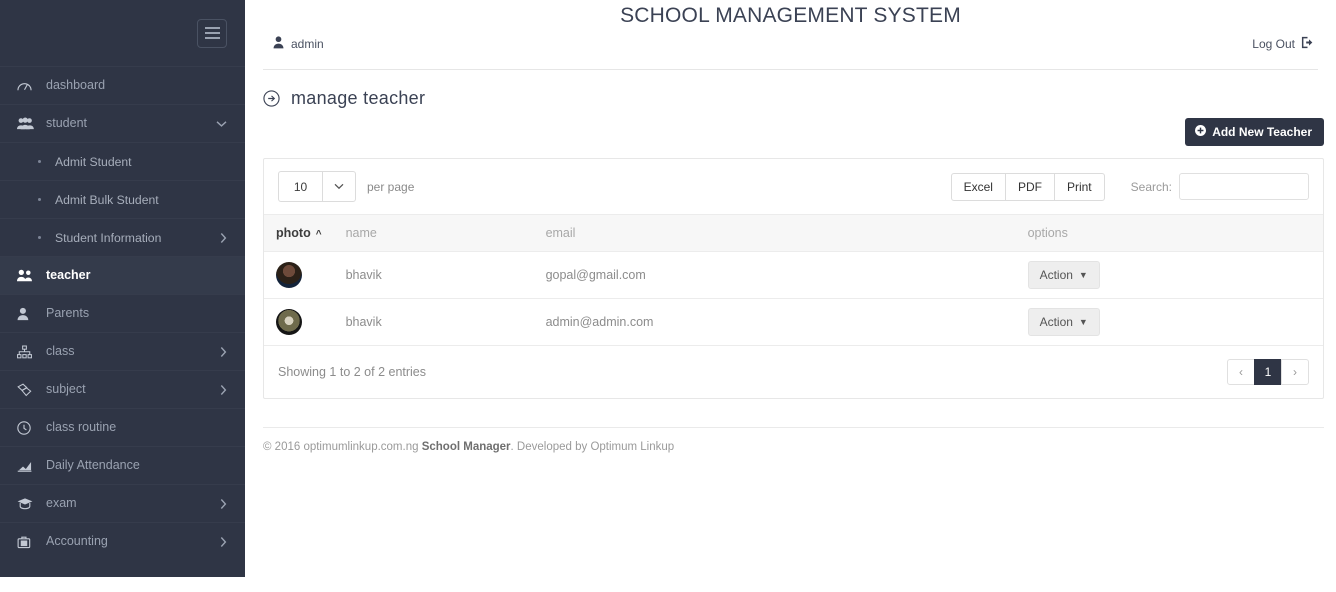  What do you see at coordinates (122, 541) in the screenshot?
I see `sidebar-item-accounting: Accounting` at bounding box center [122, 541].